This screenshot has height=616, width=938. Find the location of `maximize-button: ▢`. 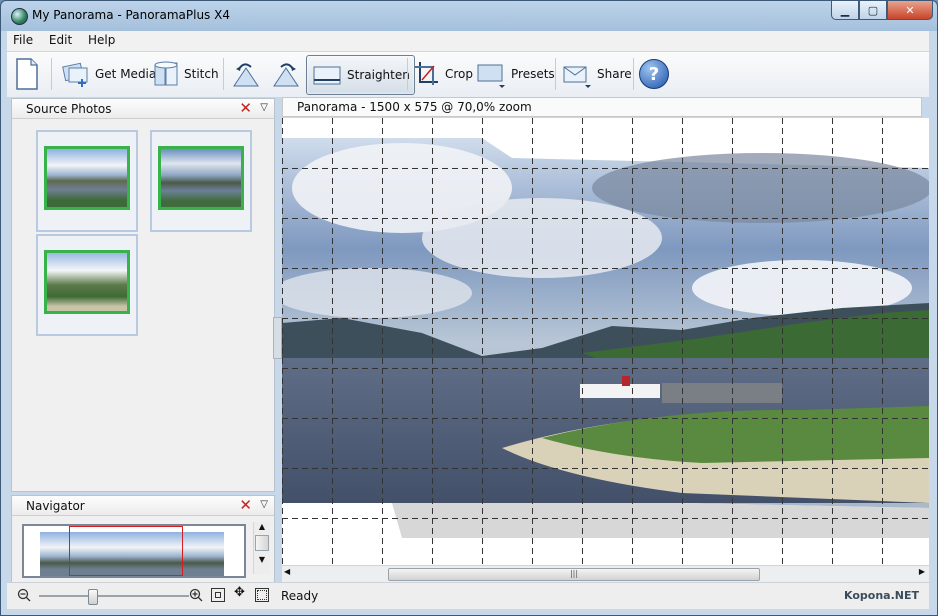

maximize-button: ▢ is located at coordinates (873, 10).